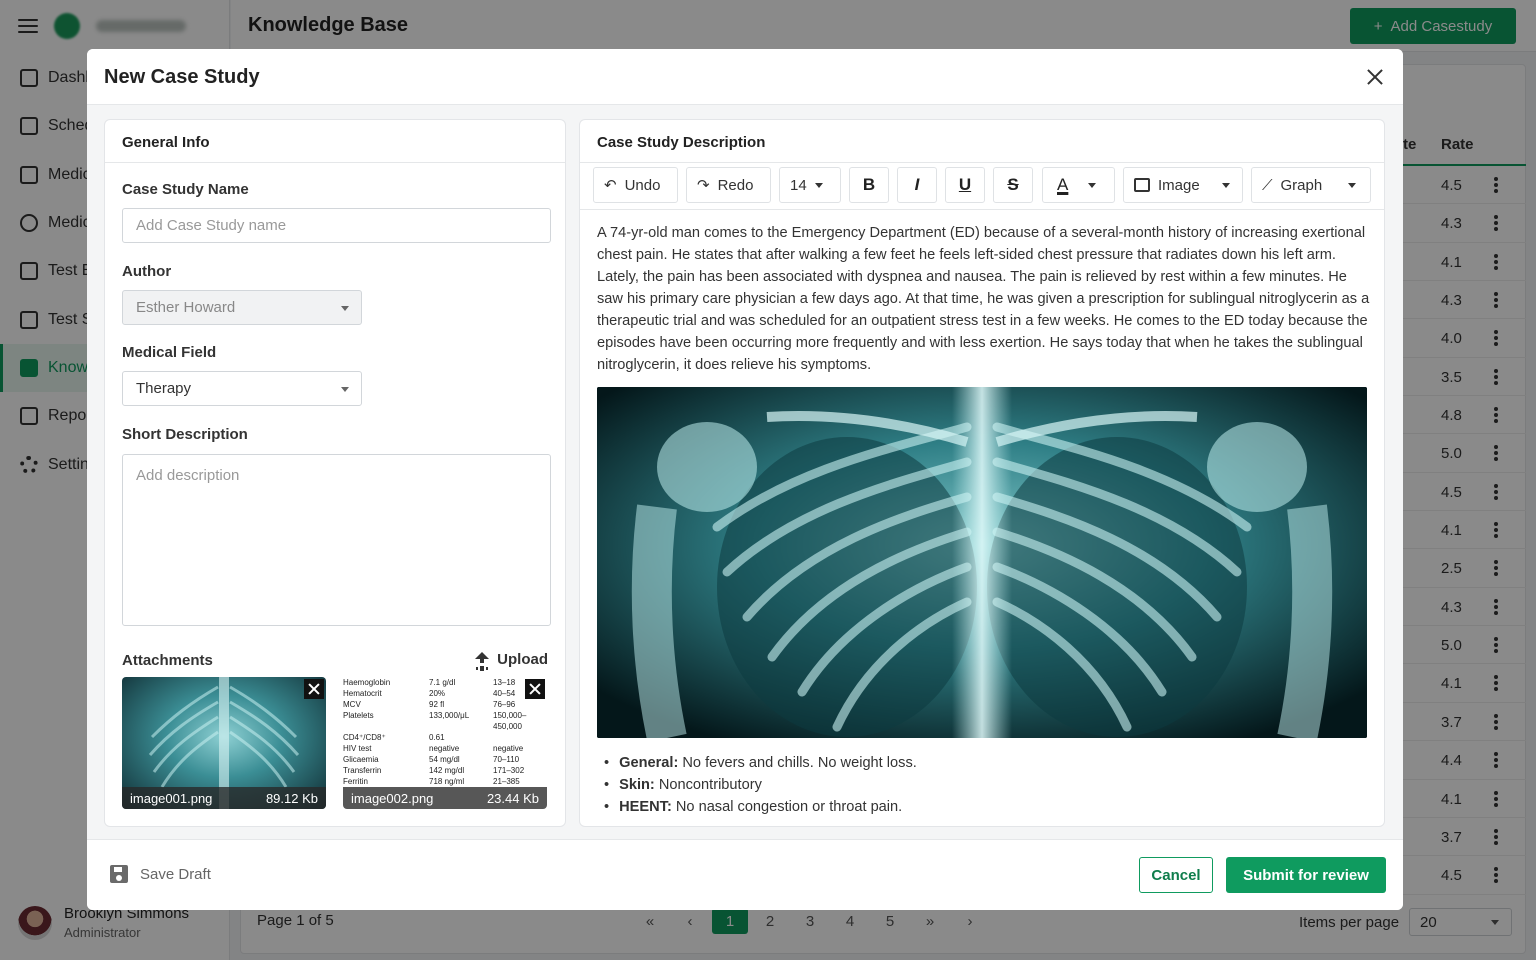  I want to click on medical-field-select: Therapy, so click(242, 388).